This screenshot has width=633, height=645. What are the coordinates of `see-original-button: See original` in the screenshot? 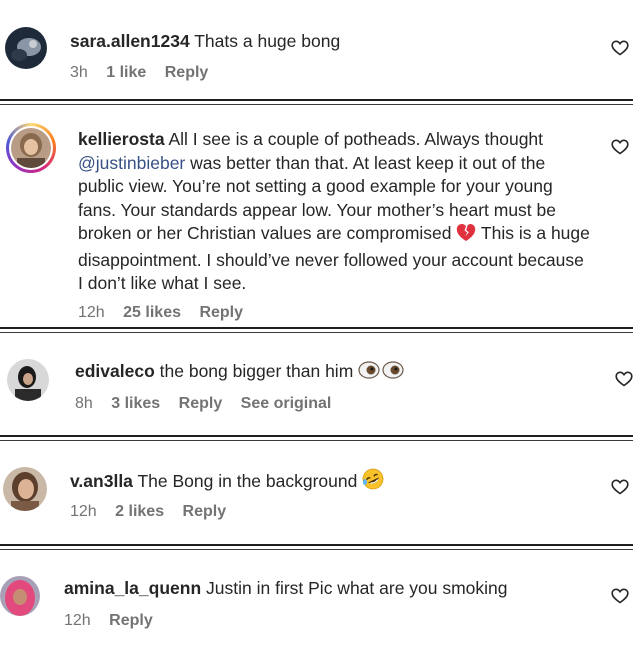 It's located at (286, 403).